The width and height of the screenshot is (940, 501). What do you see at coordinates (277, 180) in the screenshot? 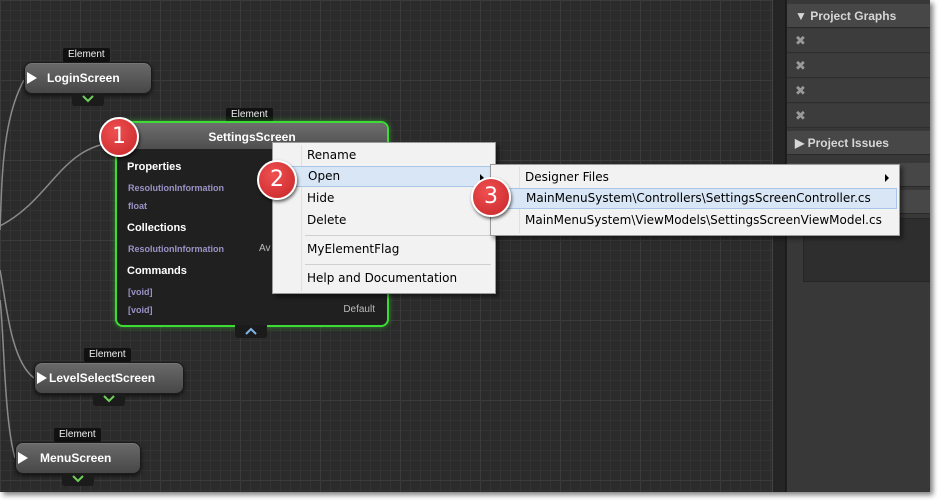
I see `callout-badge-2: 2` at bounding box center [277, 180].